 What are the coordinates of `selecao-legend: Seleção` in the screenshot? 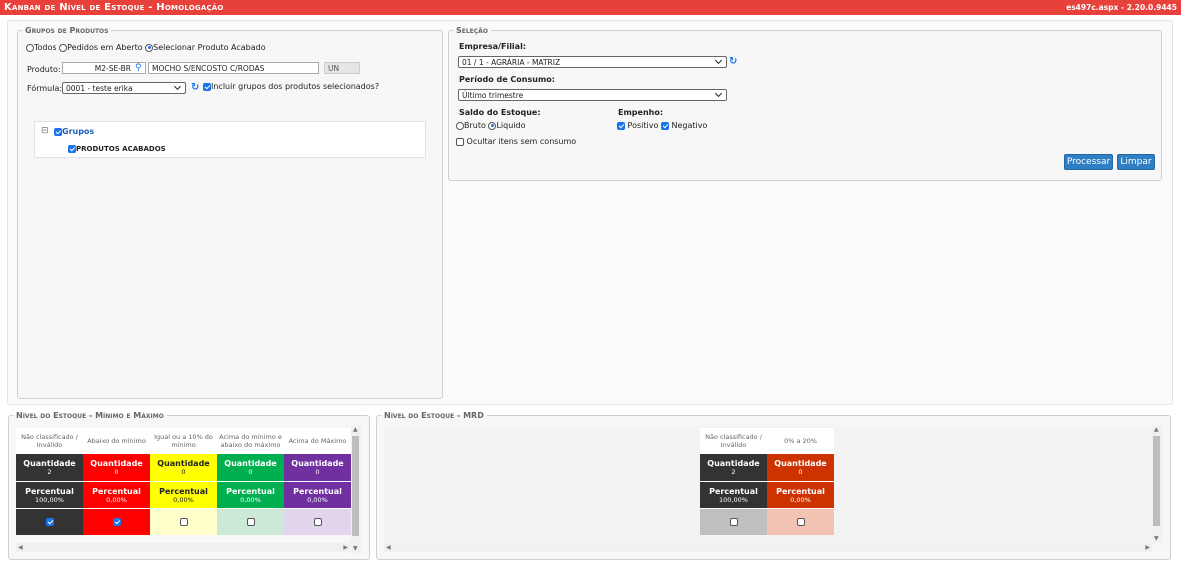 It's located at (472, 30).